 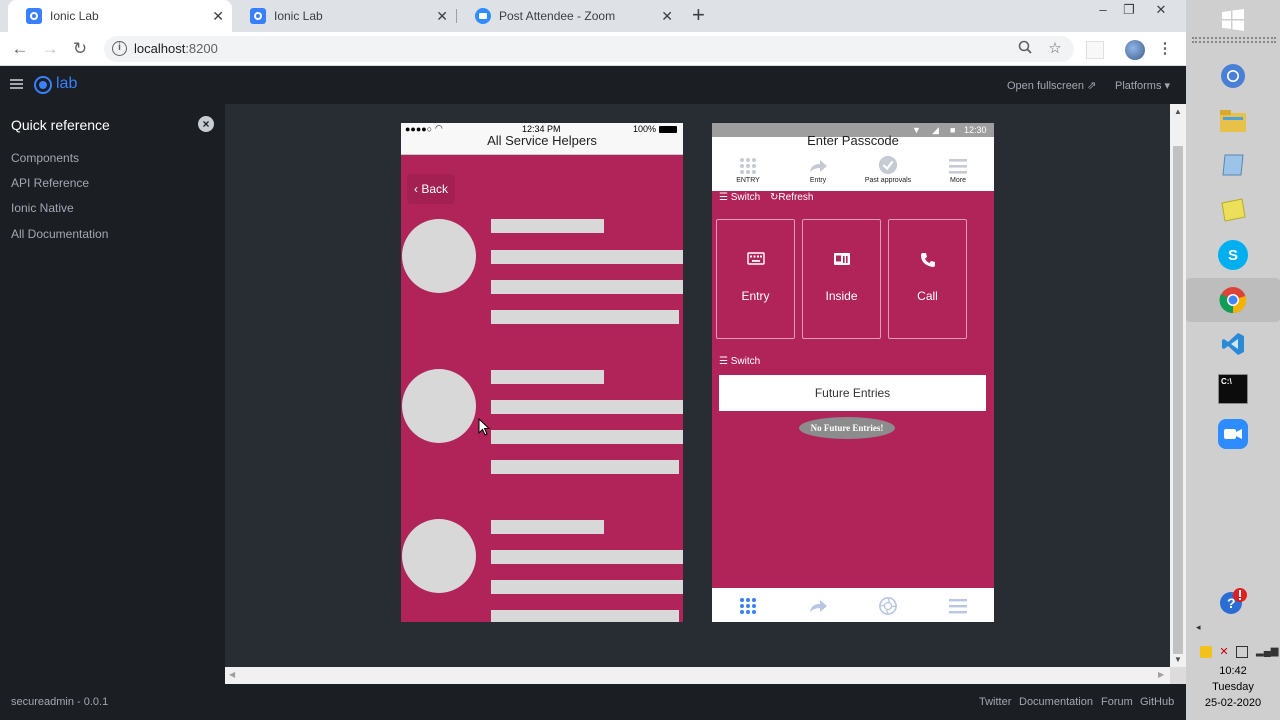 What do you see at coordinates (1233, 255) in the screenshot?
I see `skype-icon: S` at bounding box center [1233, 255].